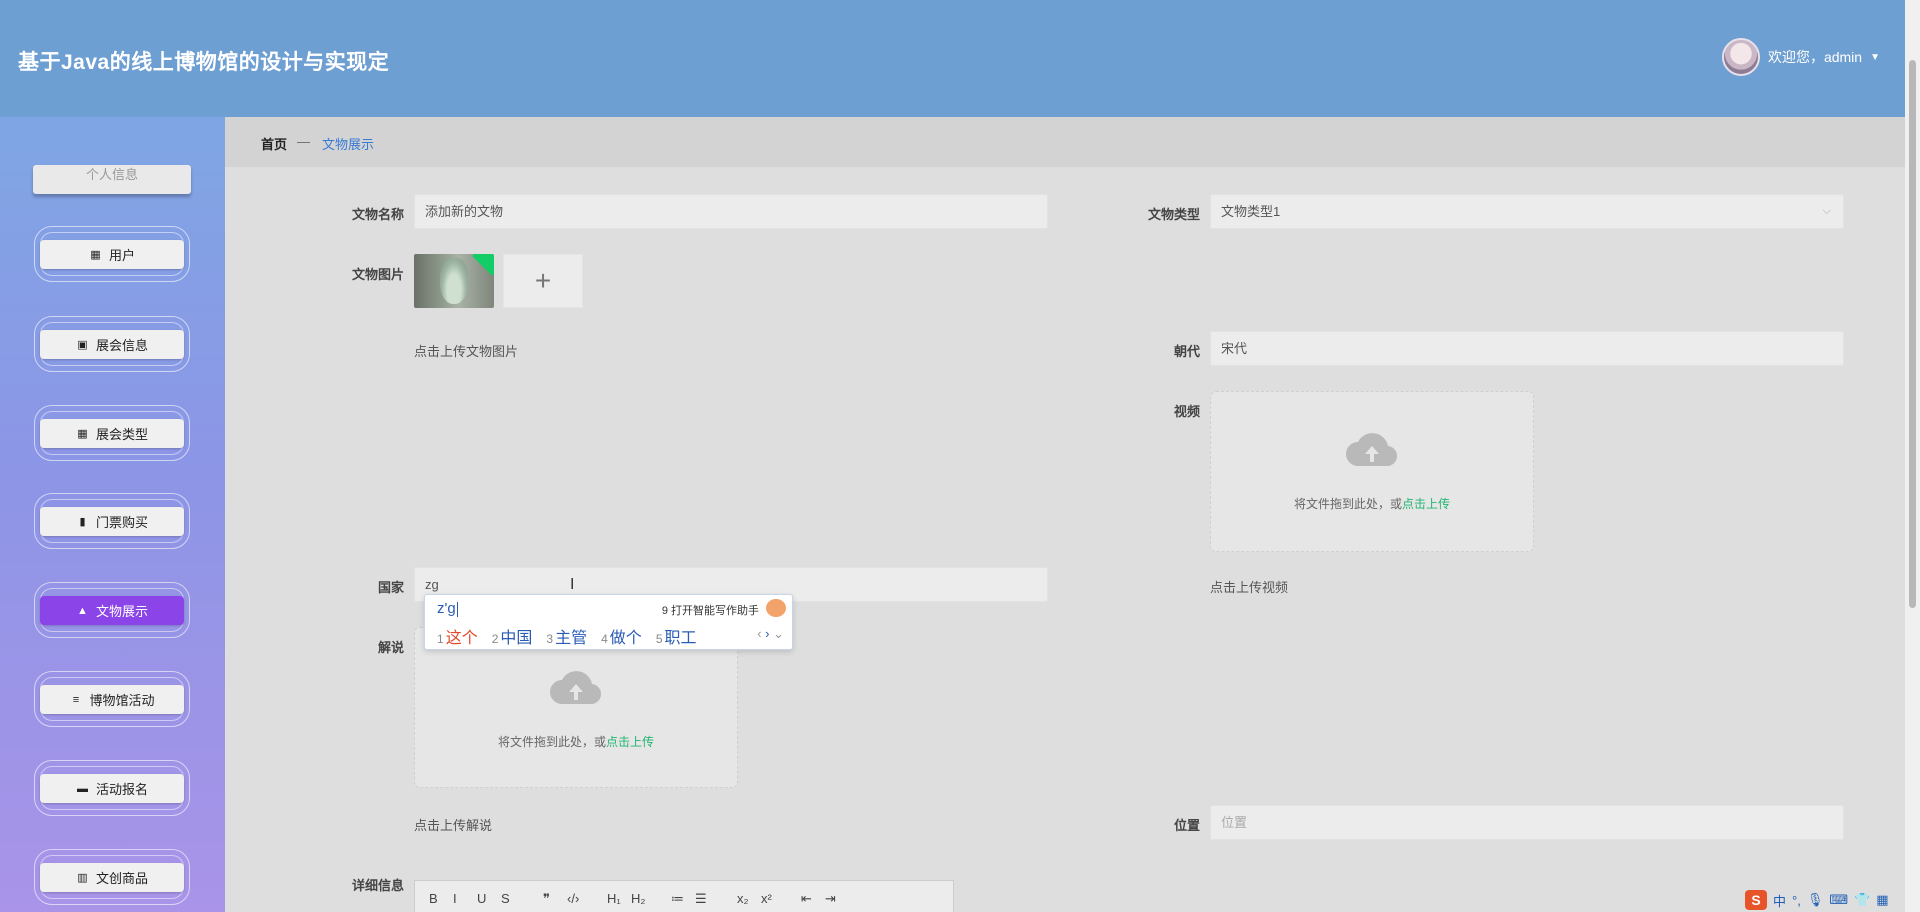  Describe the element at coordinates (551, 742) in the screenshot. I see `upload-instruction: 将文件拖到此处，或` at that location.